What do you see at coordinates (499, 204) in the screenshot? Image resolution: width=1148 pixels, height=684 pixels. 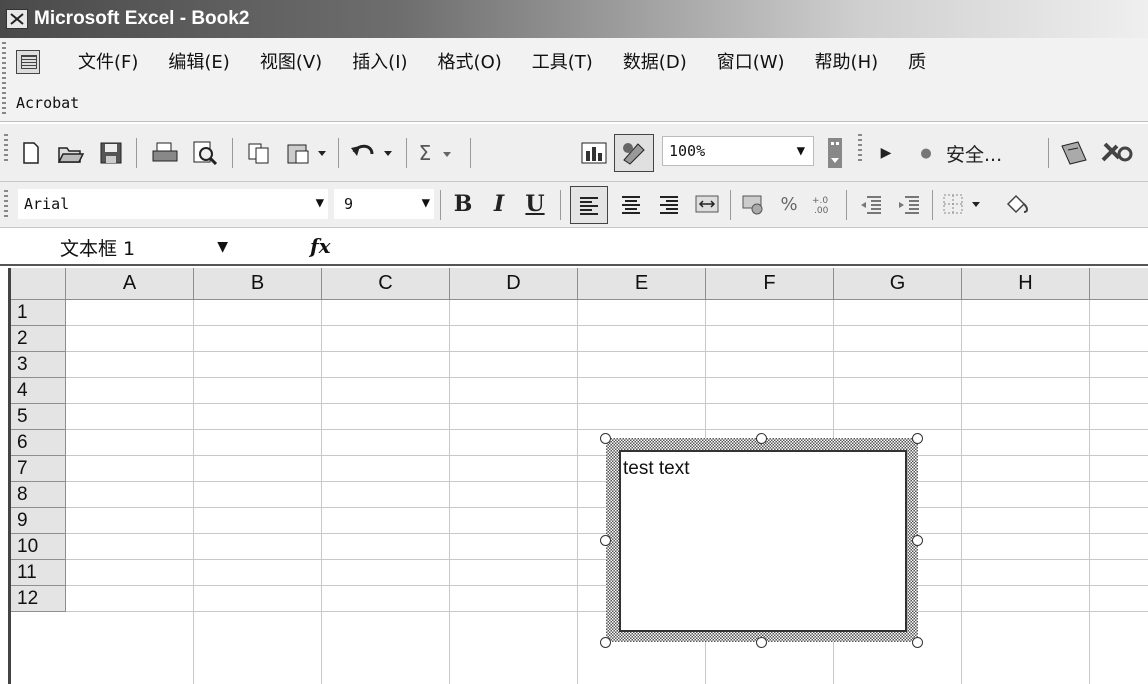 I see `italic-button: I` at bounding box center [499, 204].